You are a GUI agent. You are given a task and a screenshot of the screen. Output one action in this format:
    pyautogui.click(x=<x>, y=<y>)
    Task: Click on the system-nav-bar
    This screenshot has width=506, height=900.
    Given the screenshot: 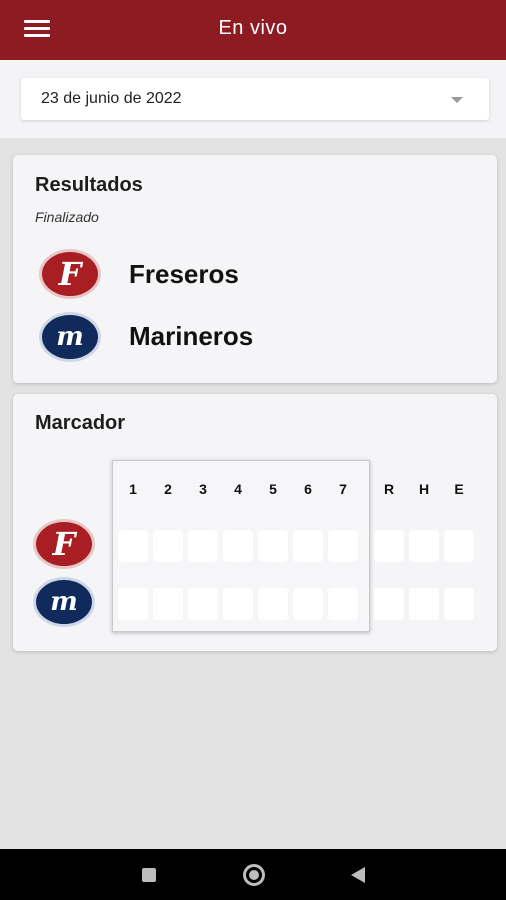 What is the action you would take?
    pyautogui.click(x=253, y=874)
    